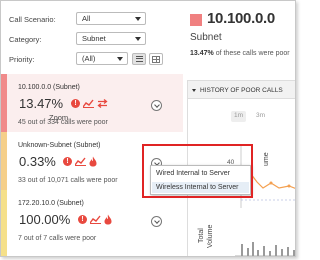 The width and height of the screenshot is (320, 260). What do you see at coordinates (57, 238) in the screenshot?
I see `card-summary: 7 out of 7 calls were poor` at bounding box center [57, 238].